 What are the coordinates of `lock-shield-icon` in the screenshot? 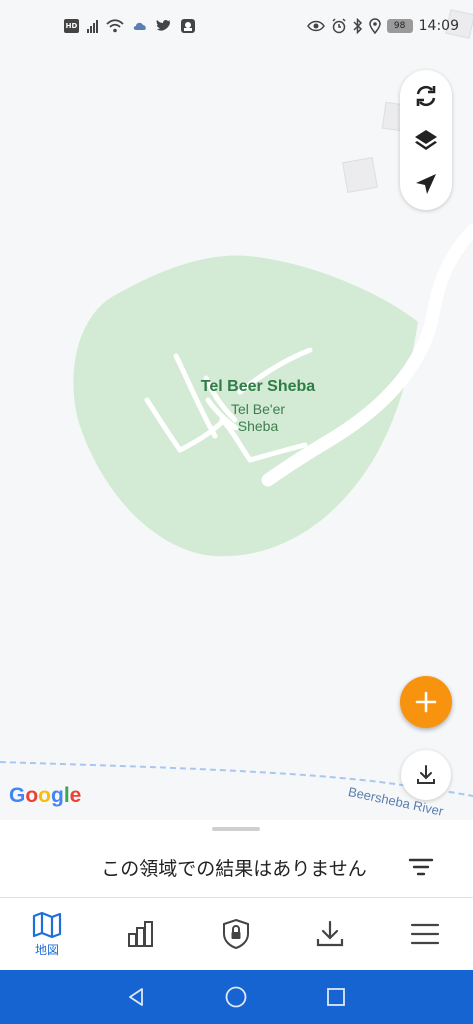 It's located at (236, 934).